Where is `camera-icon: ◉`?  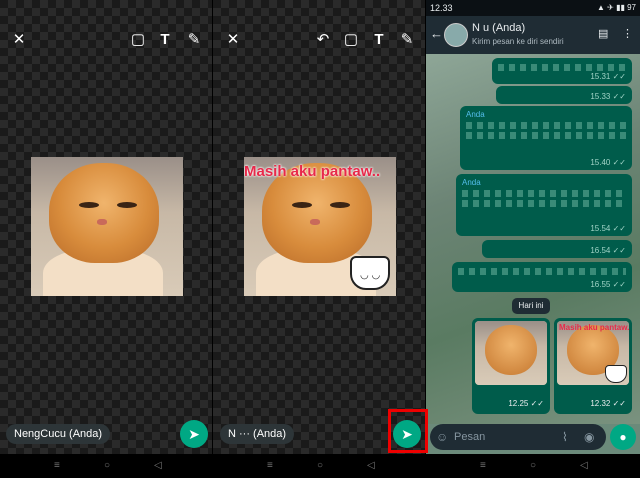
camera-icon: ◉ is located at coordinates (589, 437).